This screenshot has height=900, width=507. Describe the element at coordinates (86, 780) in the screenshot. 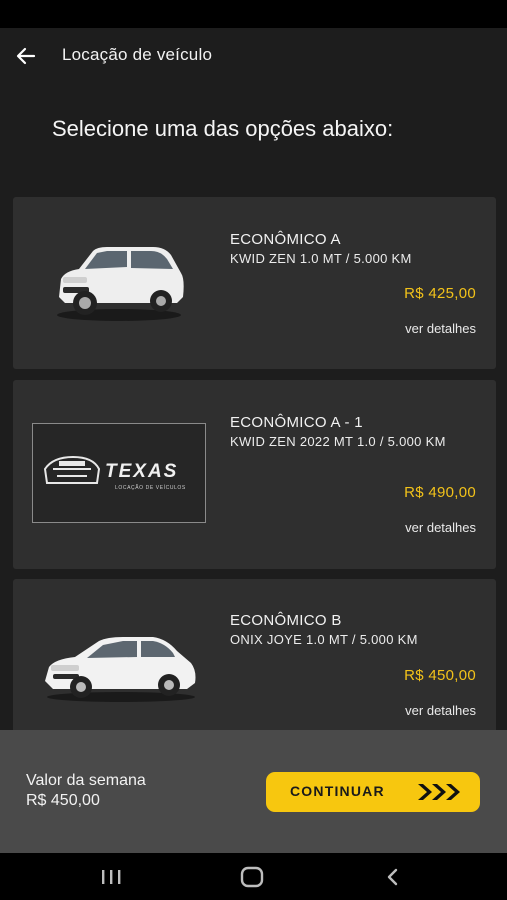

I see `weekly-total-label: Valor da semana` at that location.